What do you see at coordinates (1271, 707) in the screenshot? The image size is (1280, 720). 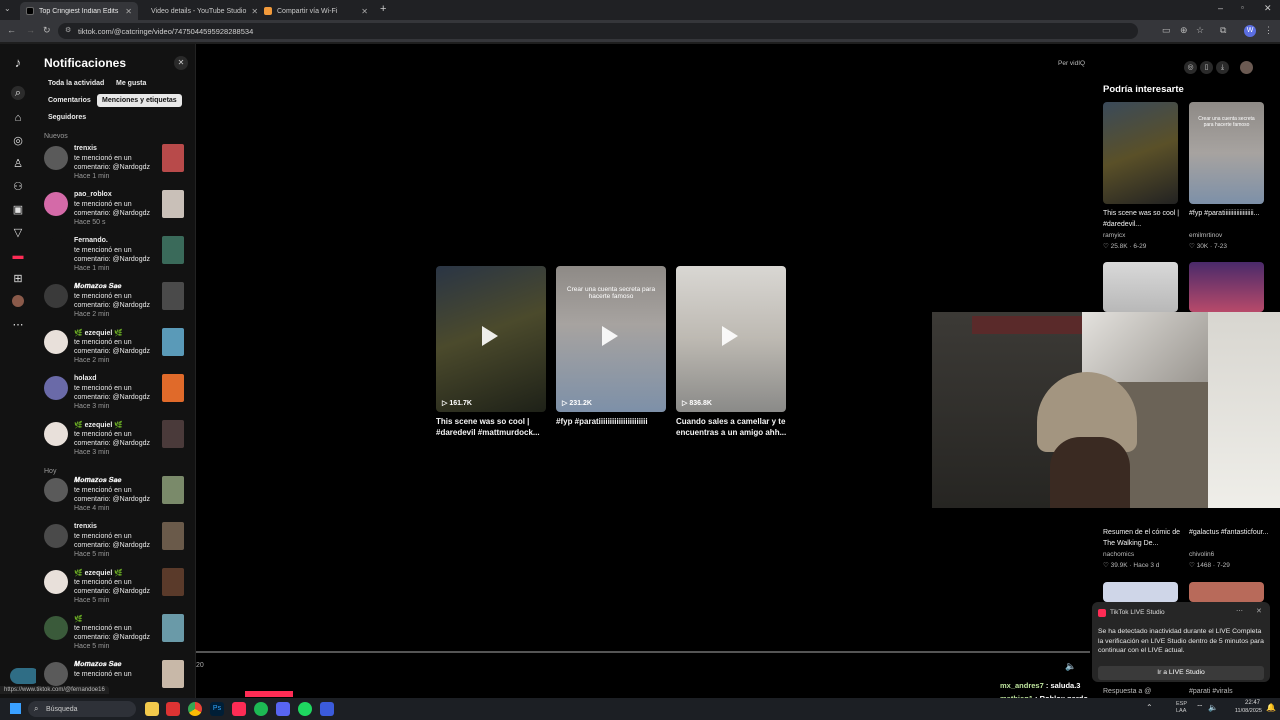 I see `notification-bell-icon: 🔔` at bounding box center [1271, 707].